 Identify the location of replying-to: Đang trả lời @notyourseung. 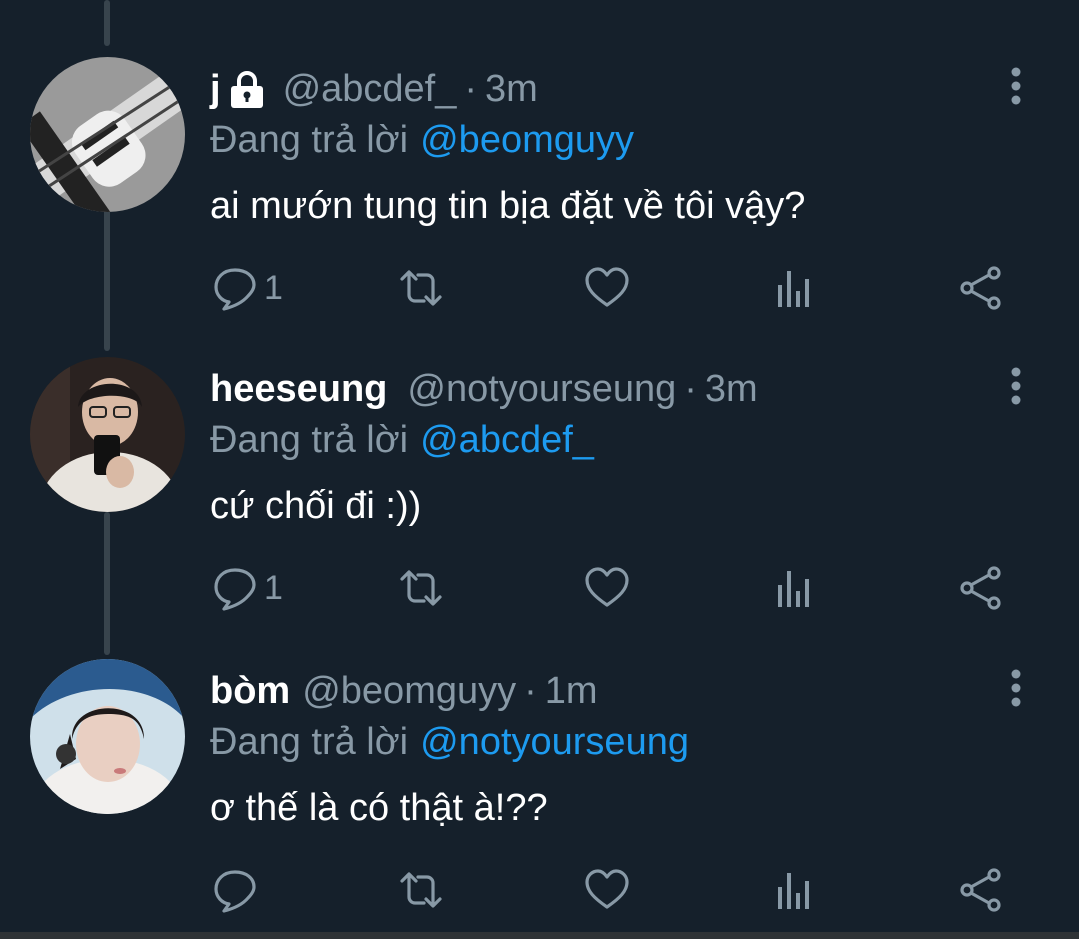
(449, 742).